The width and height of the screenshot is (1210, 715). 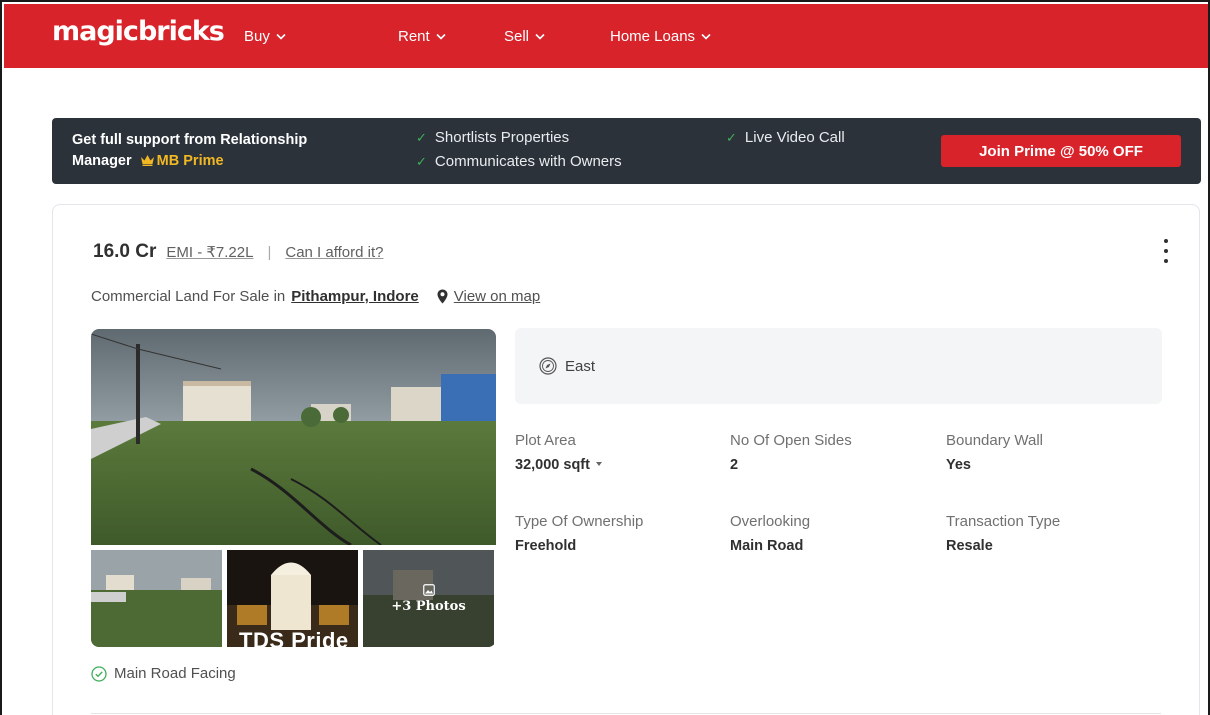 I want to click on nav-rent: Rent, so click(x=422, y=36).